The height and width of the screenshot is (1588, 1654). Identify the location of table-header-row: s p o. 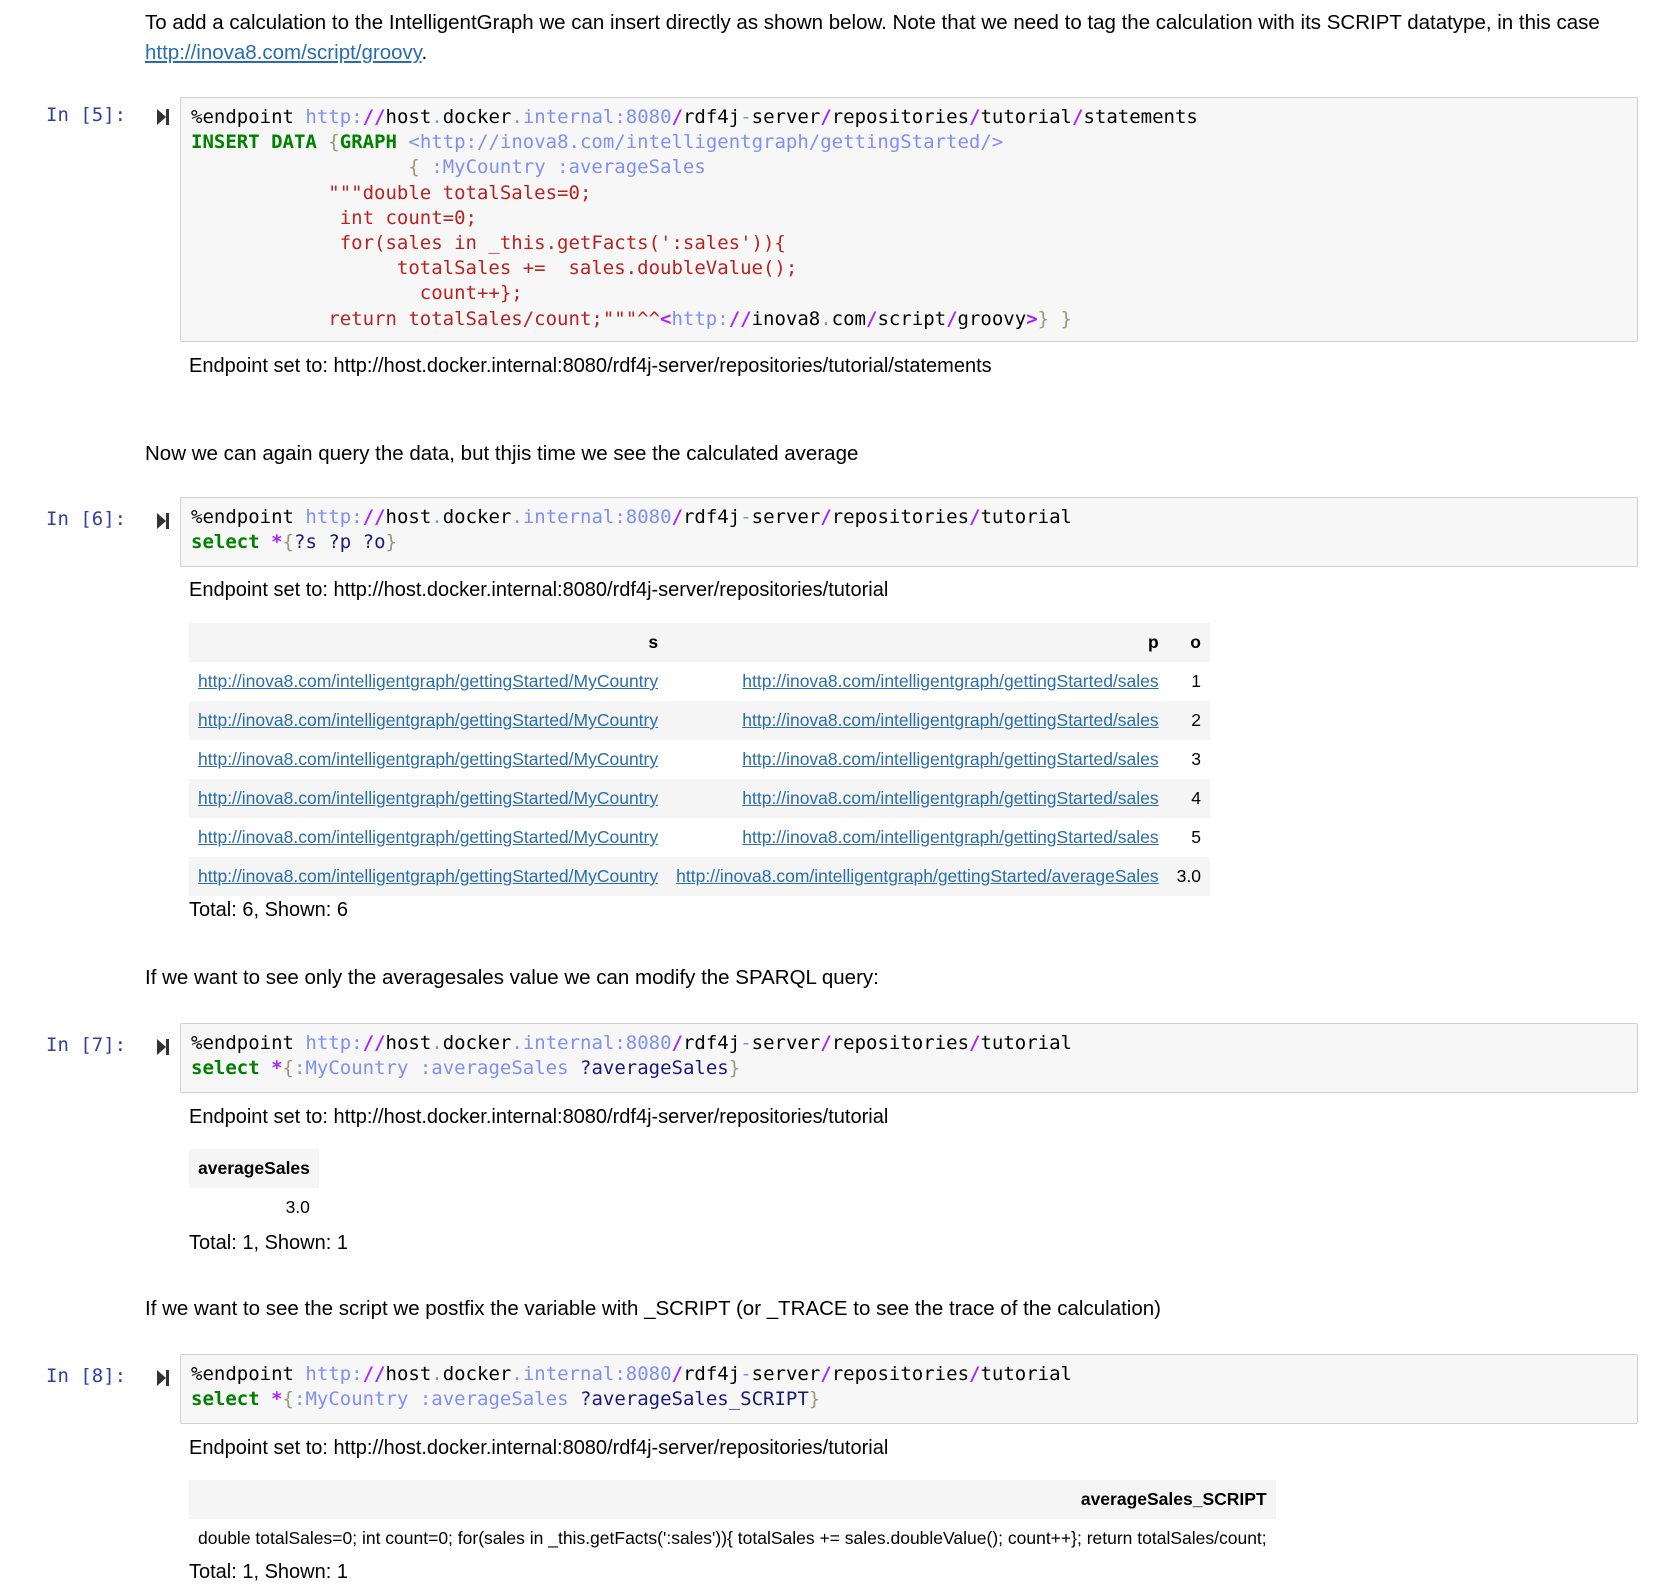
(699, 642).